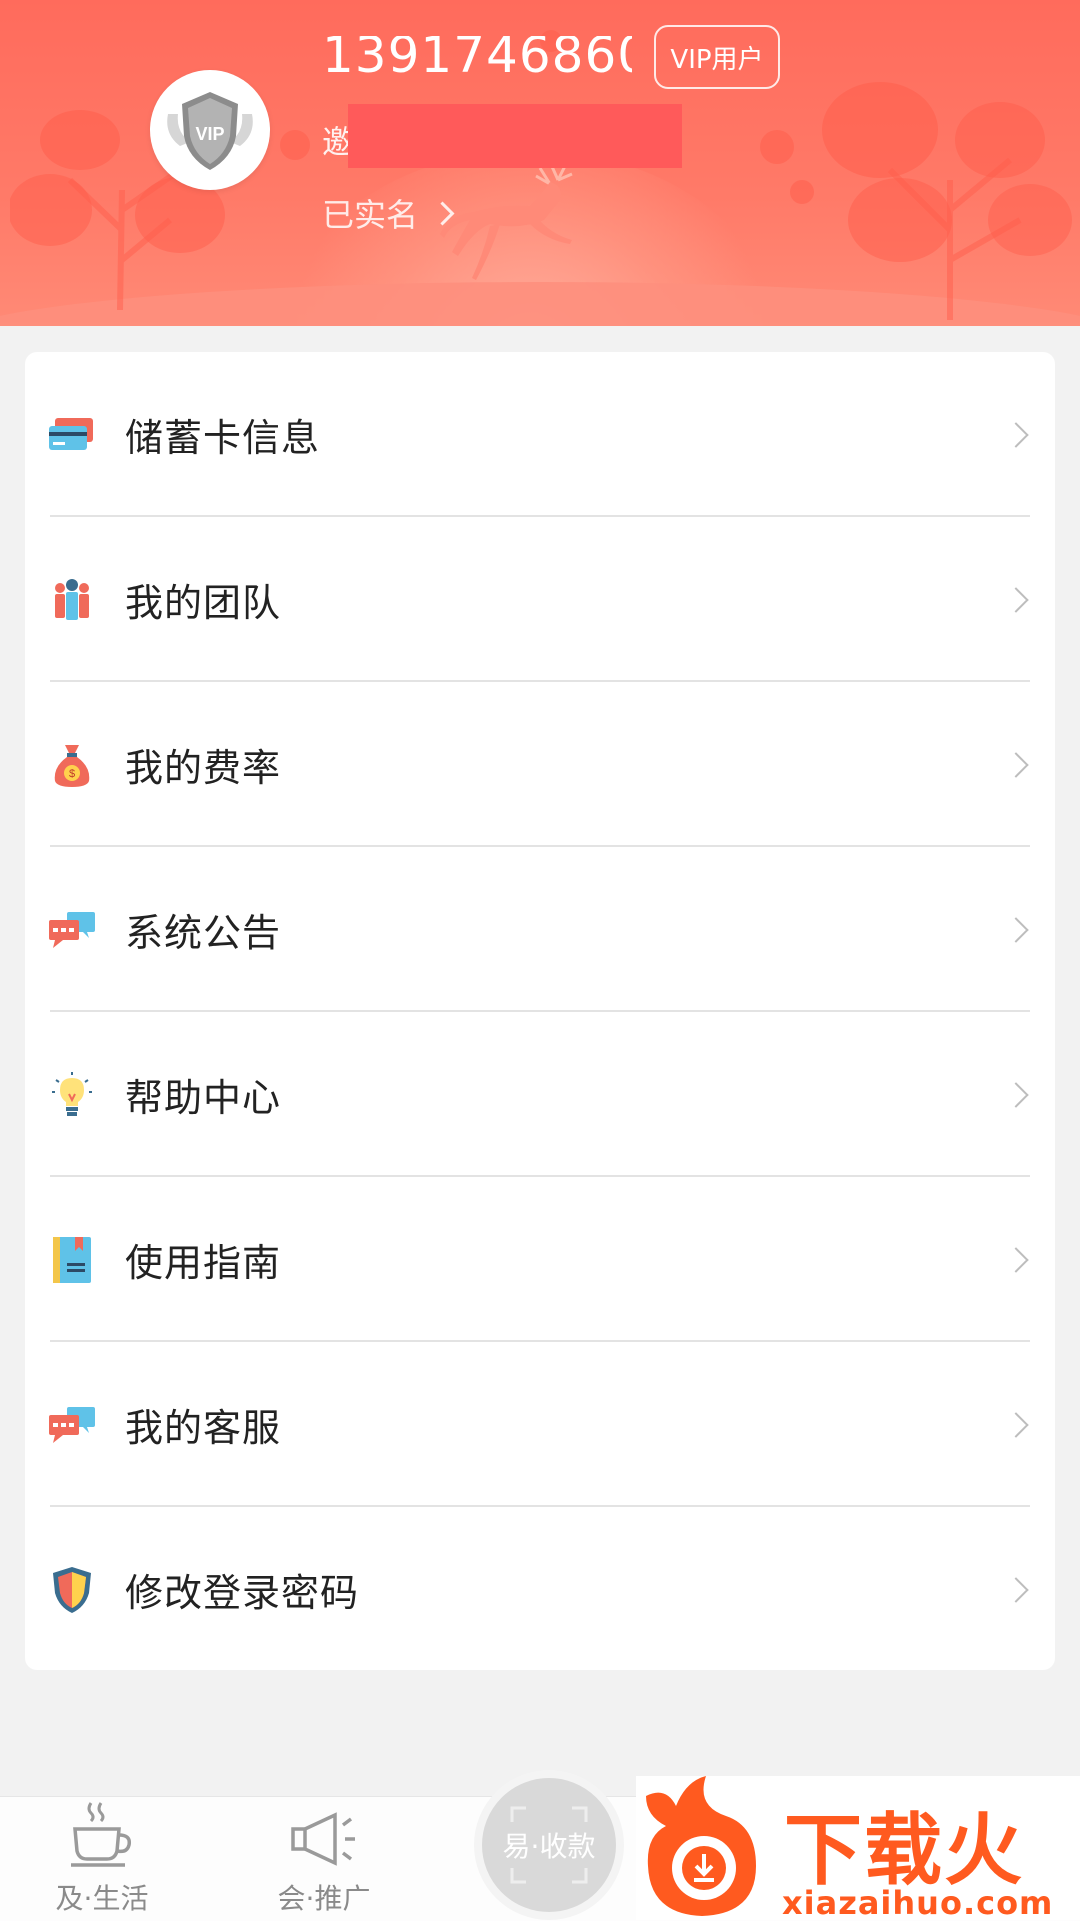 This screenshot has height=1921, width=1080. I want to click on vip-shield-avatar-icon: VIP, so click(210, 131).